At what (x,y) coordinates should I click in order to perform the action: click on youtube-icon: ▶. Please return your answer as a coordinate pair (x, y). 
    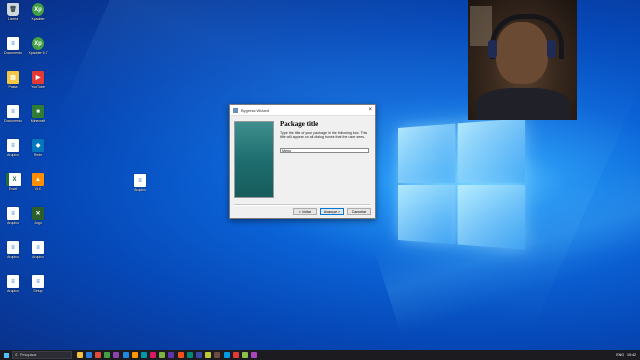
    Looking at the image, I should click on (38, 77).